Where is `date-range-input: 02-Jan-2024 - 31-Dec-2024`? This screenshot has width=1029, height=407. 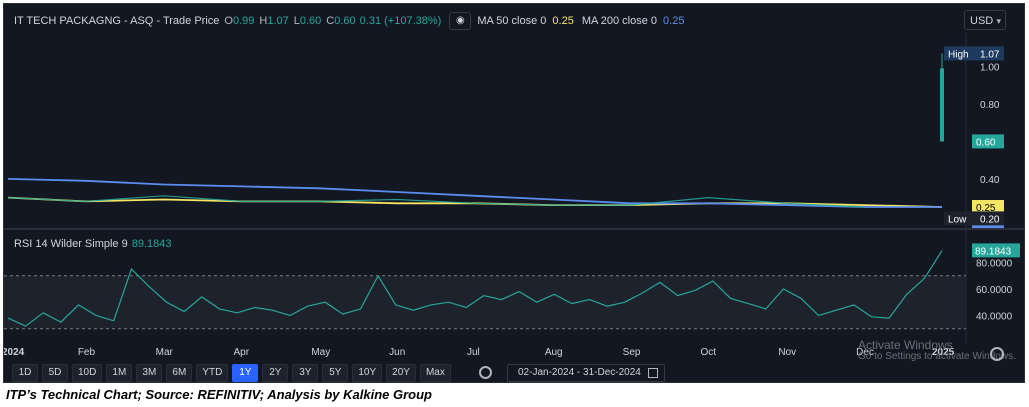 date-range-input: 02-Jan-2024 - 31-Dec-2024 is located at coordinates (586, 373).